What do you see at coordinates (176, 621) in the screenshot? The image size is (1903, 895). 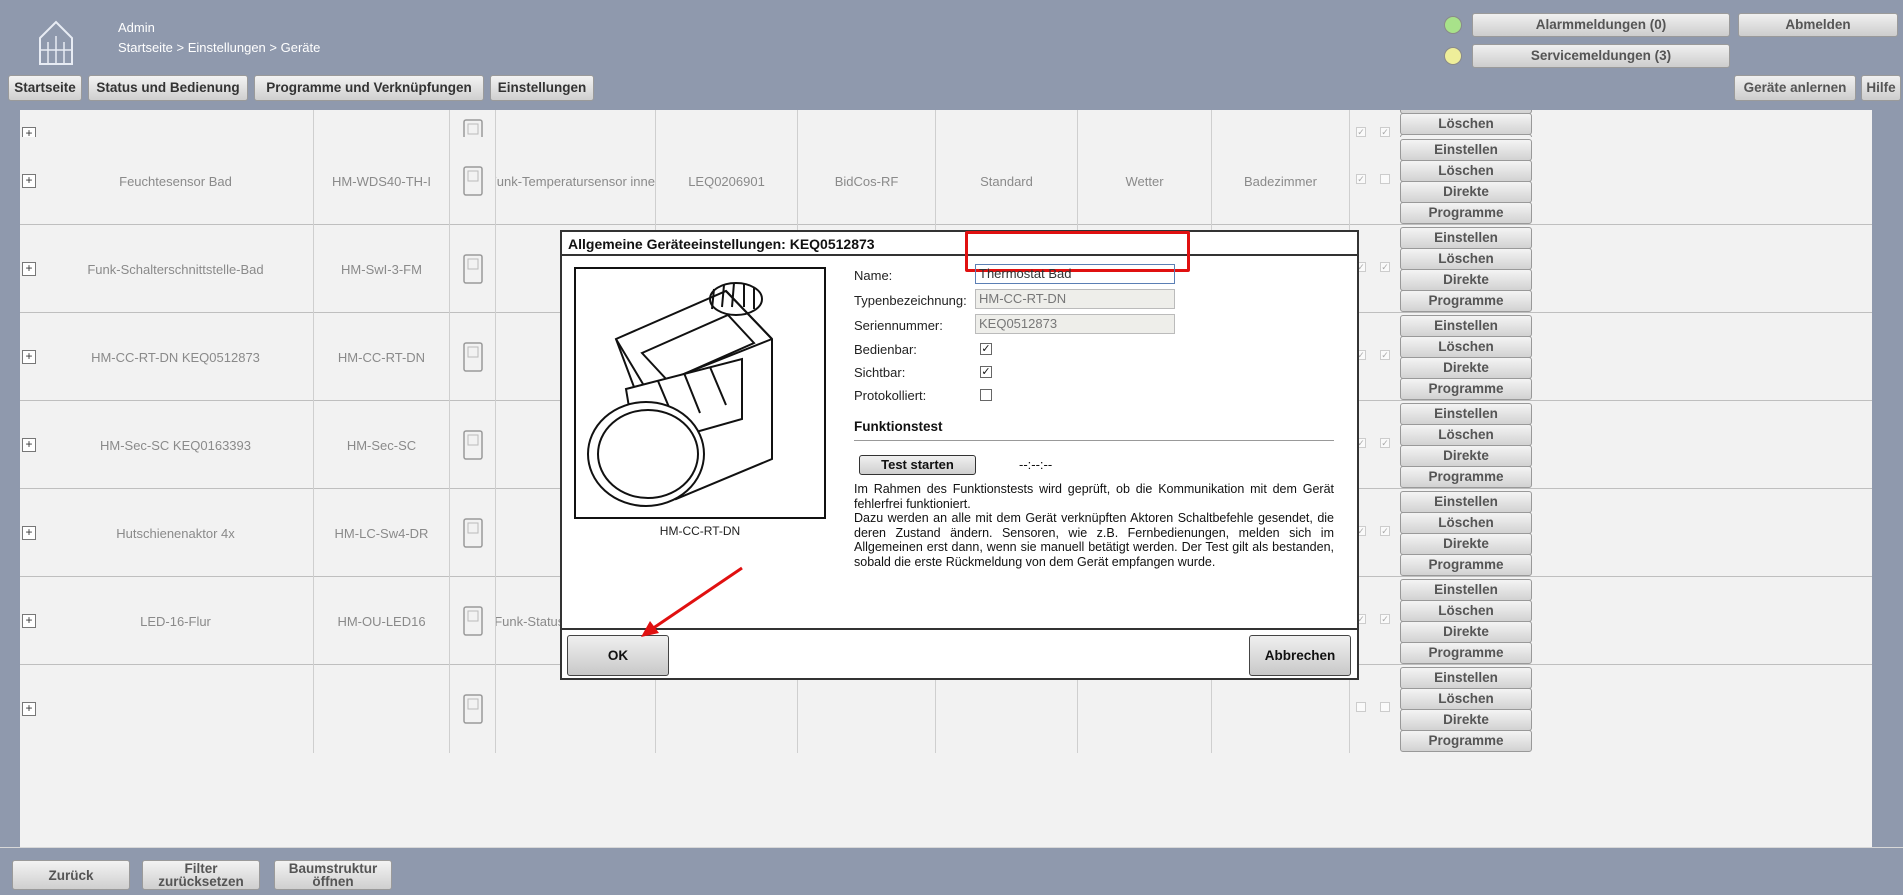 I see `cell-name: LED-16-Flur` at bounding box center [176, 621].